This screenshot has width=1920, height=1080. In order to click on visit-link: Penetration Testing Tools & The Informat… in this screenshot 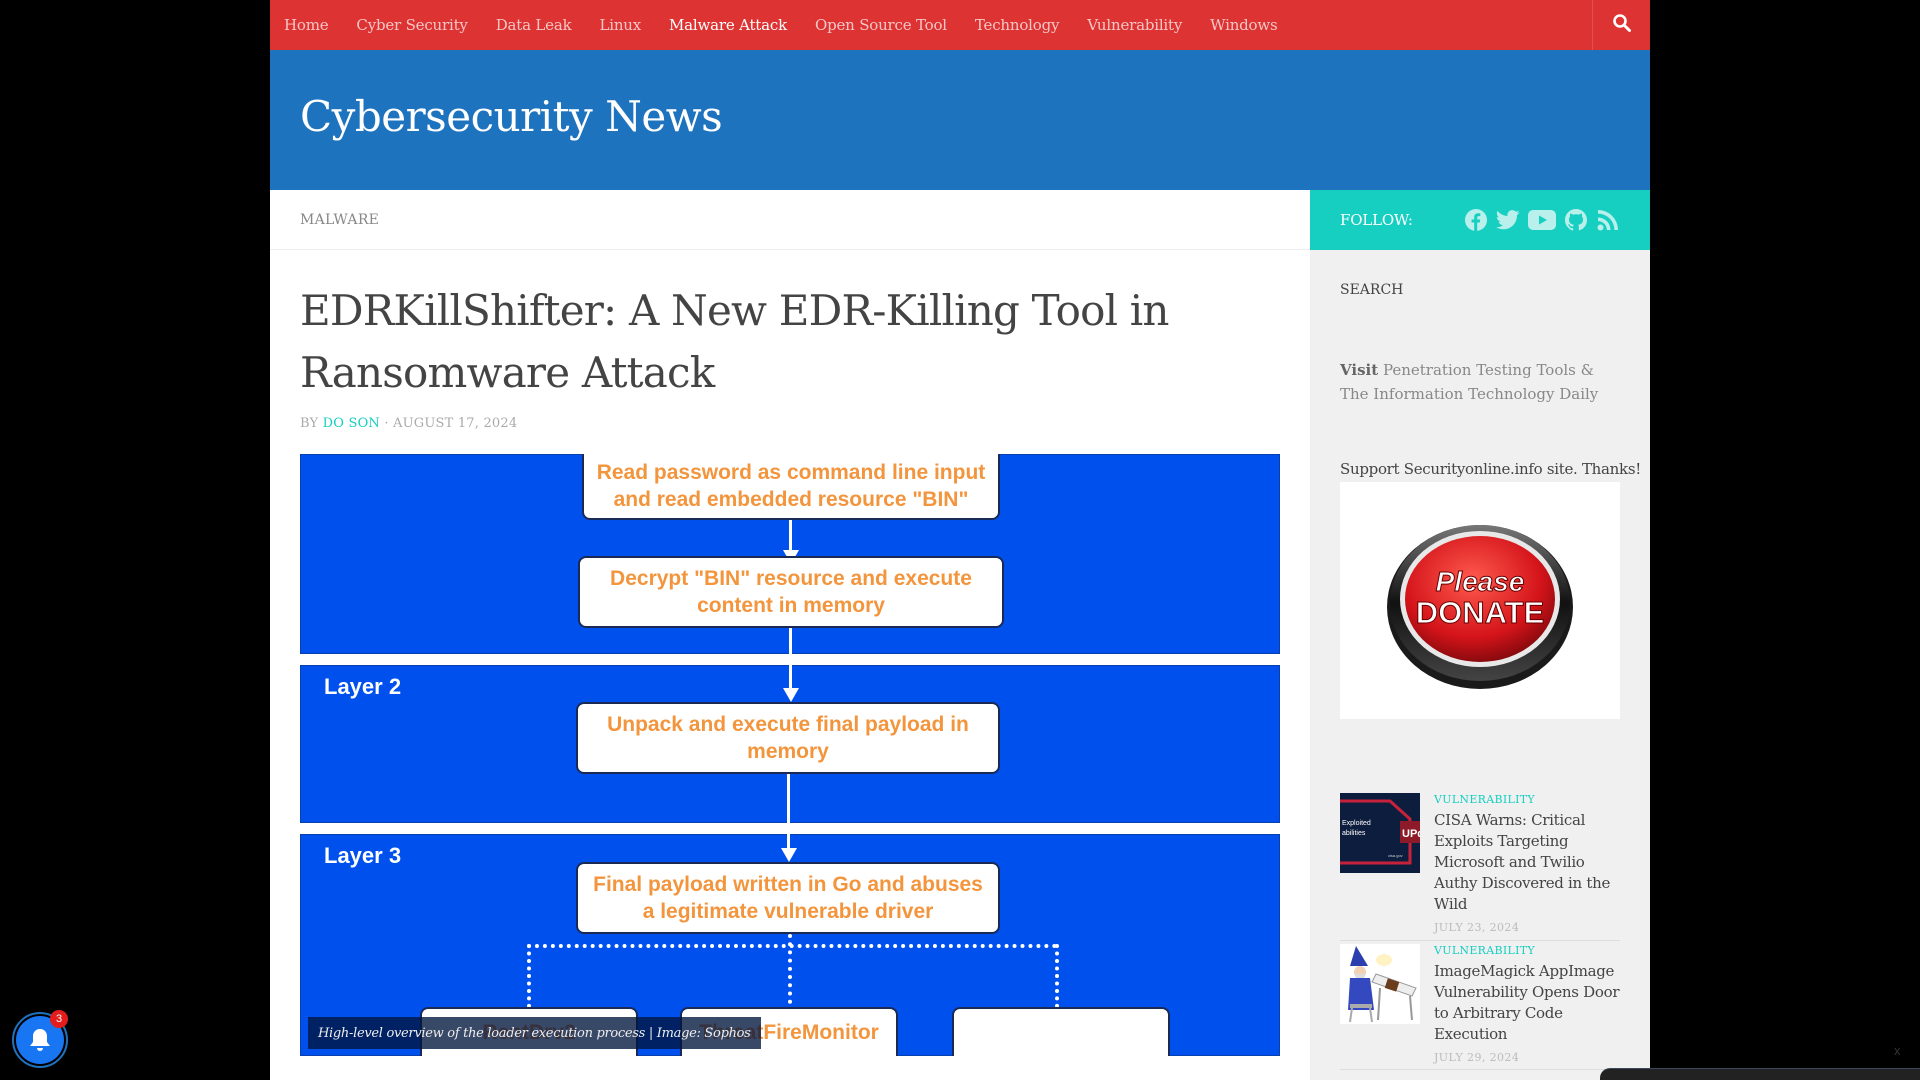, I will do `click(1469, 382)`.